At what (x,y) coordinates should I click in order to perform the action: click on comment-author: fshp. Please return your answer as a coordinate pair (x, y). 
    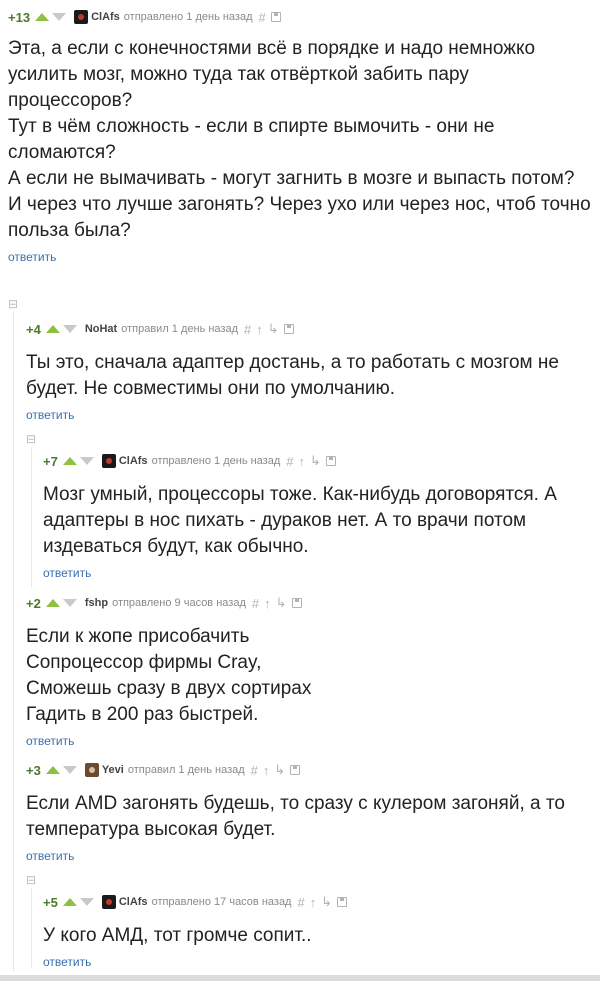
    Looking at the image, I should click on (96, 603).